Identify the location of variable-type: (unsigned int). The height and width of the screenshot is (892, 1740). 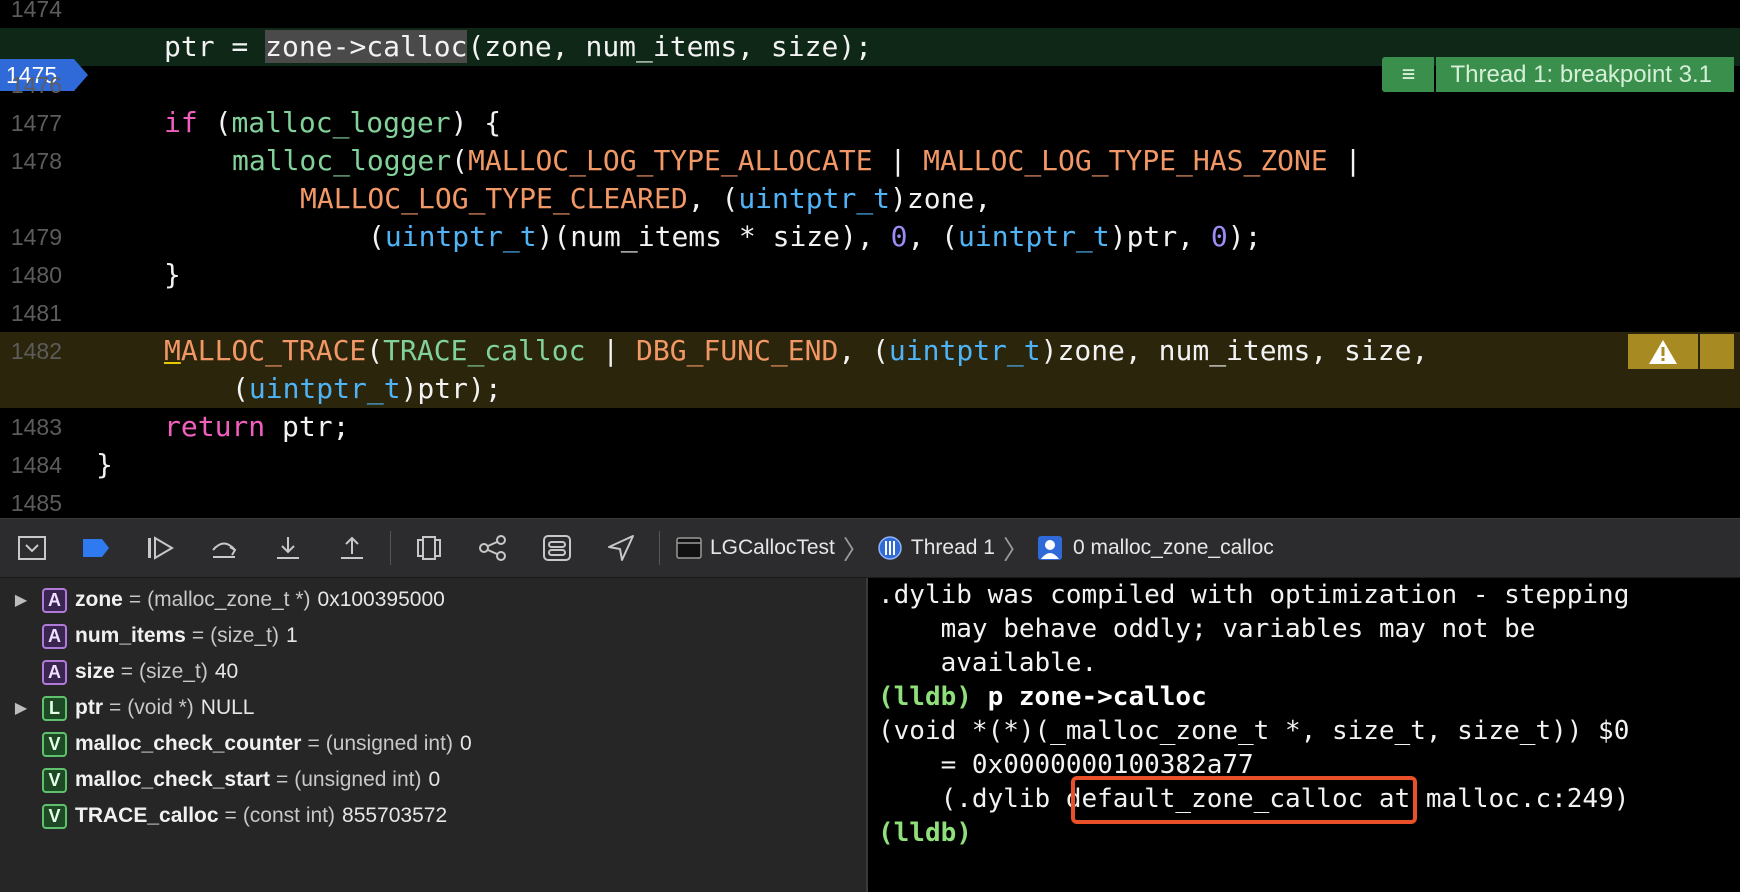
(358, 779).